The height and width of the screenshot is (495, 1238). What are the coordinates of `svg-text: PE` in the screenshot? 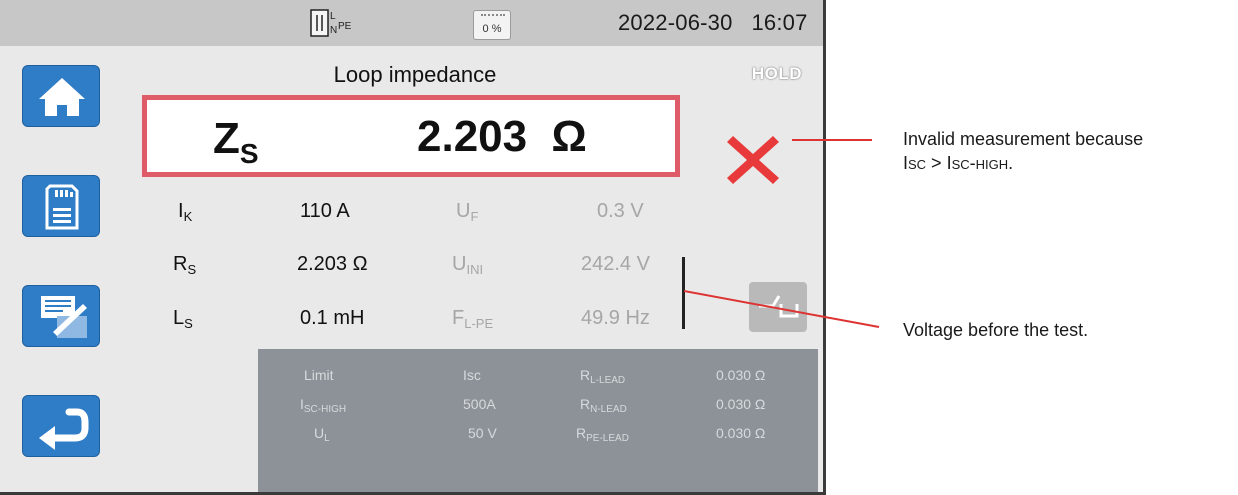 It's located at (345, 26).